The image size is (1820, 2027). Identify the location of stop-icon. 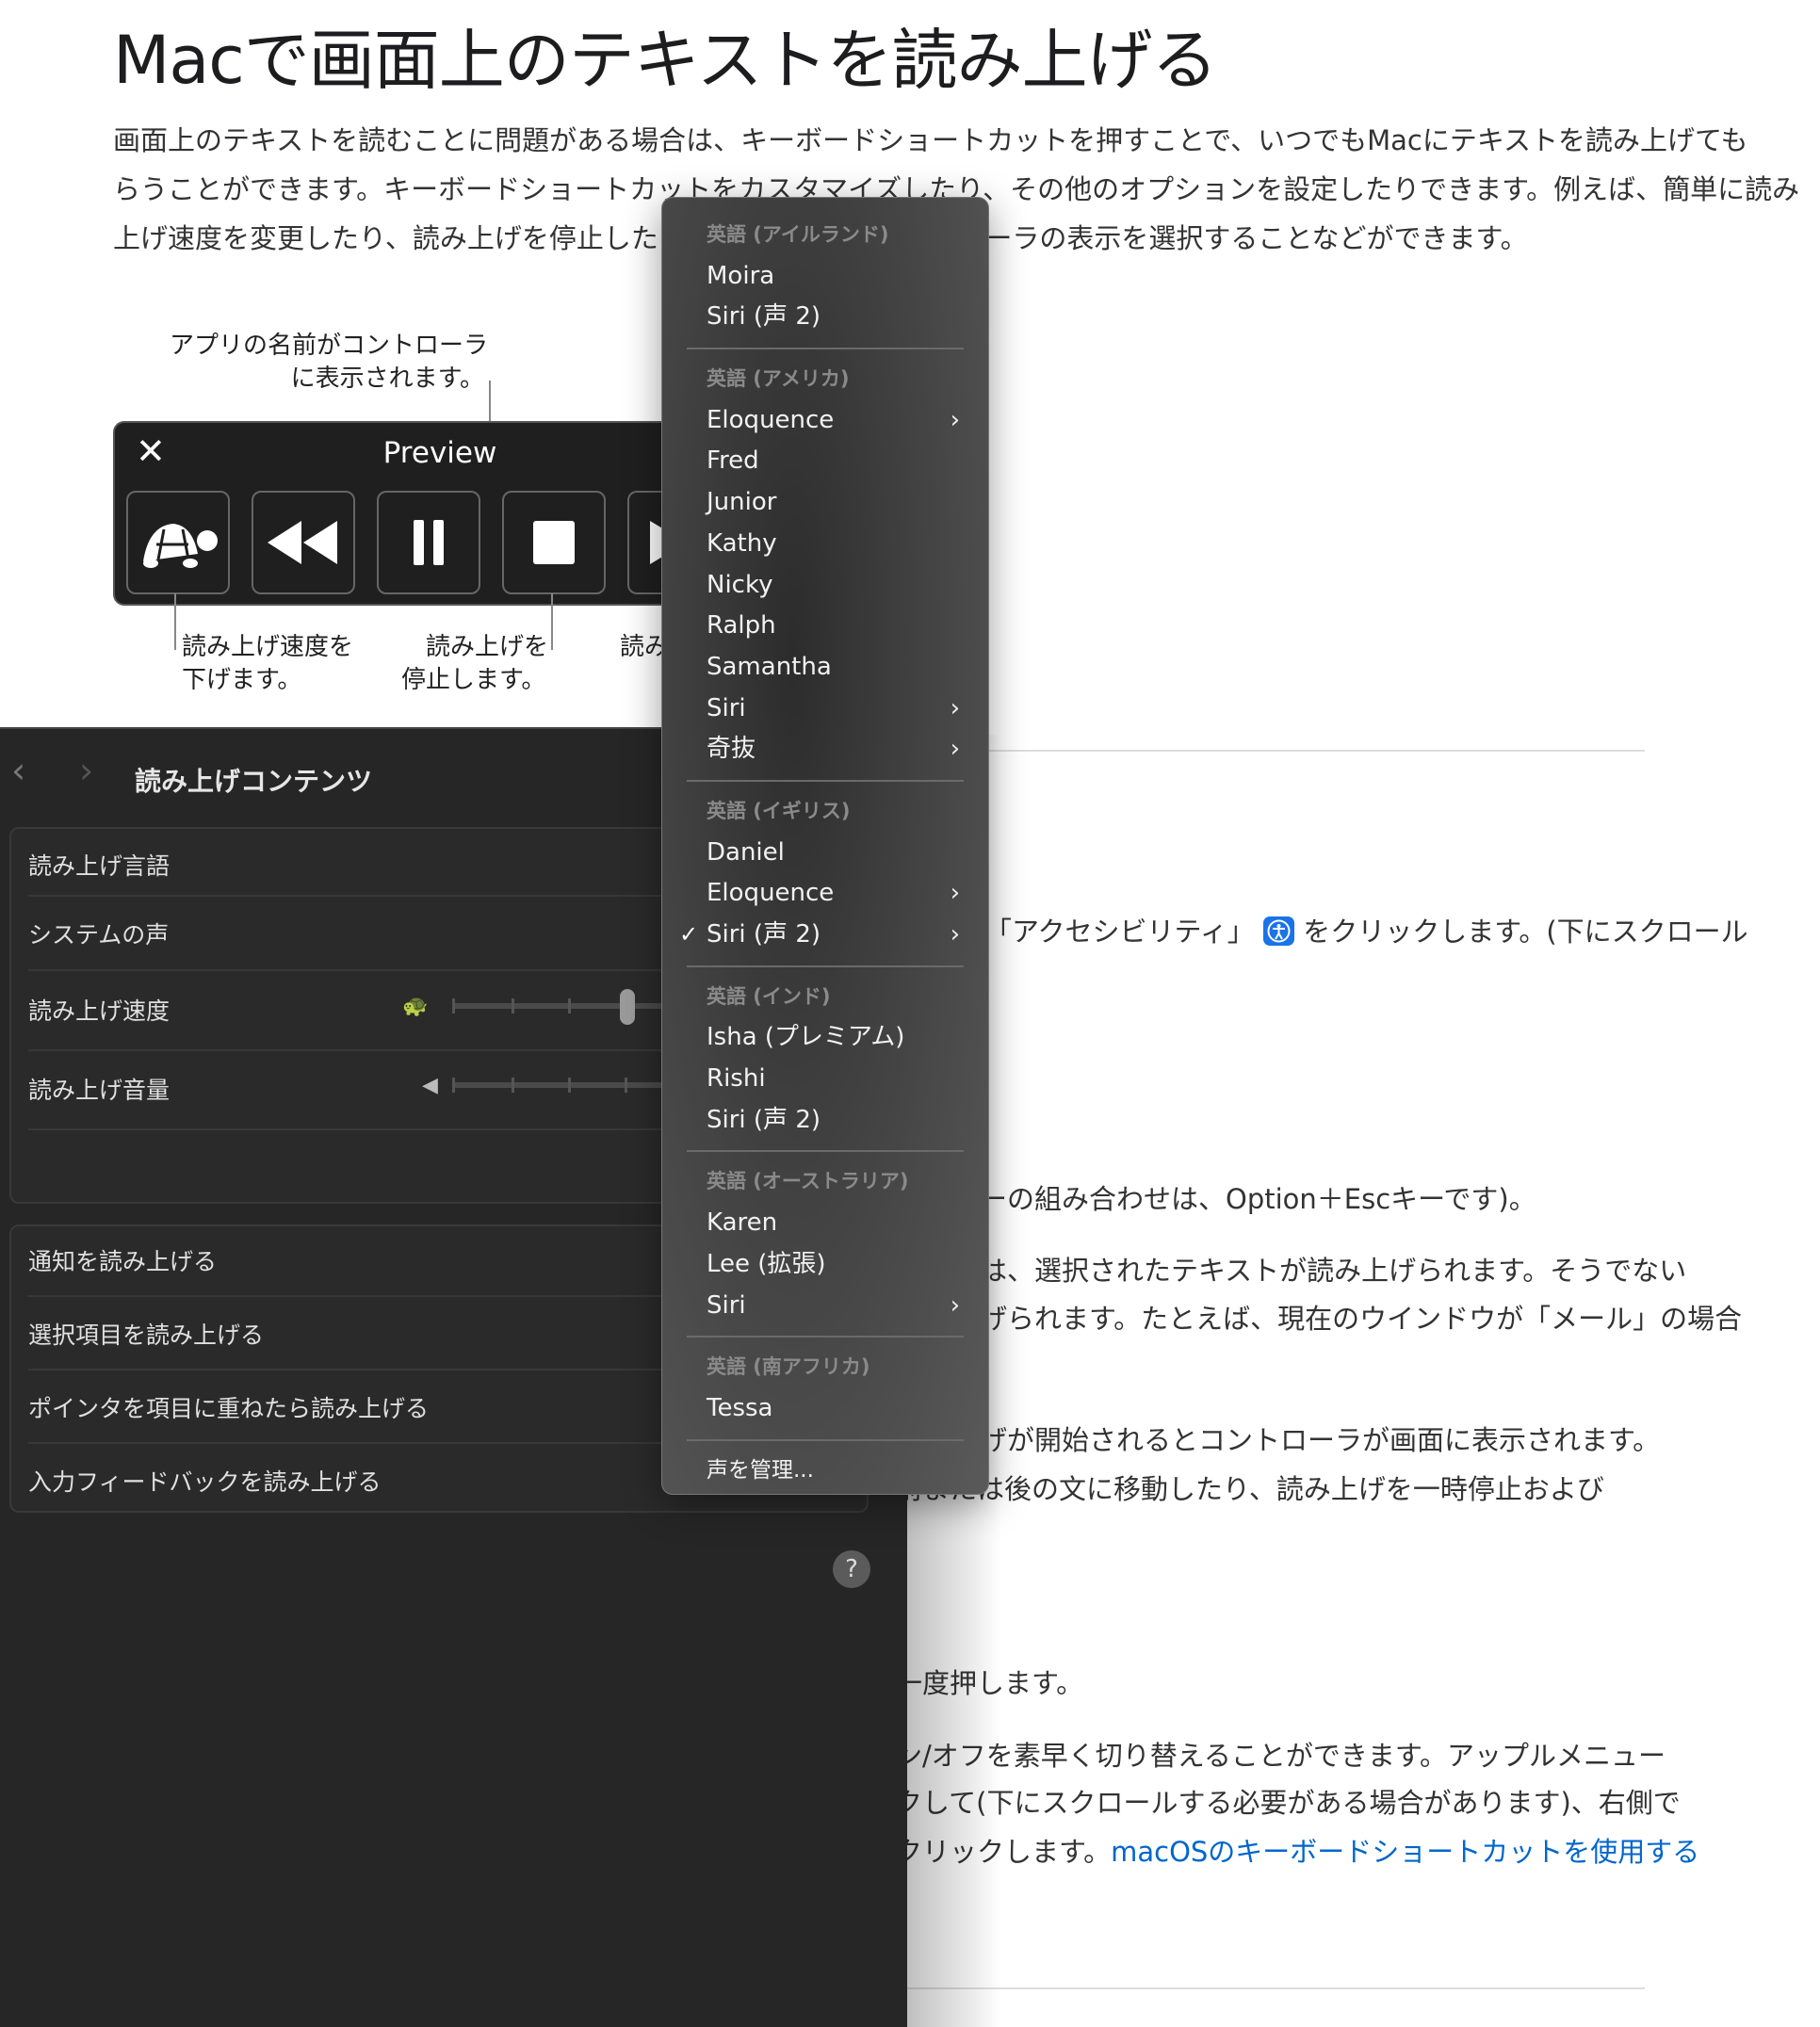
(554, 542).